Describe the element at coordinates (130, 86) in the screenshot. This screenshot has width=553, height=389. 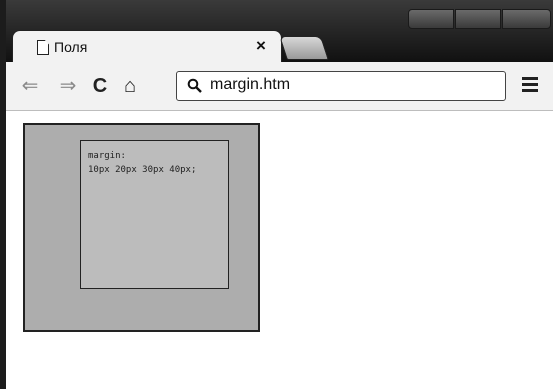
I see `home-icon: ⌂` at that location.